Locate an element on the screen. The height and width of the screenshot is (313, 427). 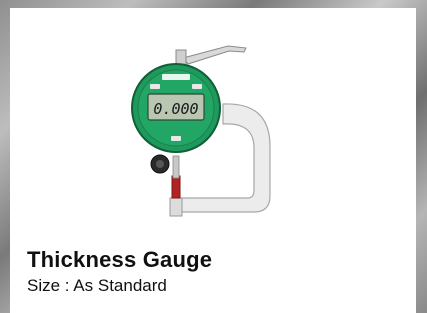
product-title: Thickness Gauge is located at coordinates (119, 260).